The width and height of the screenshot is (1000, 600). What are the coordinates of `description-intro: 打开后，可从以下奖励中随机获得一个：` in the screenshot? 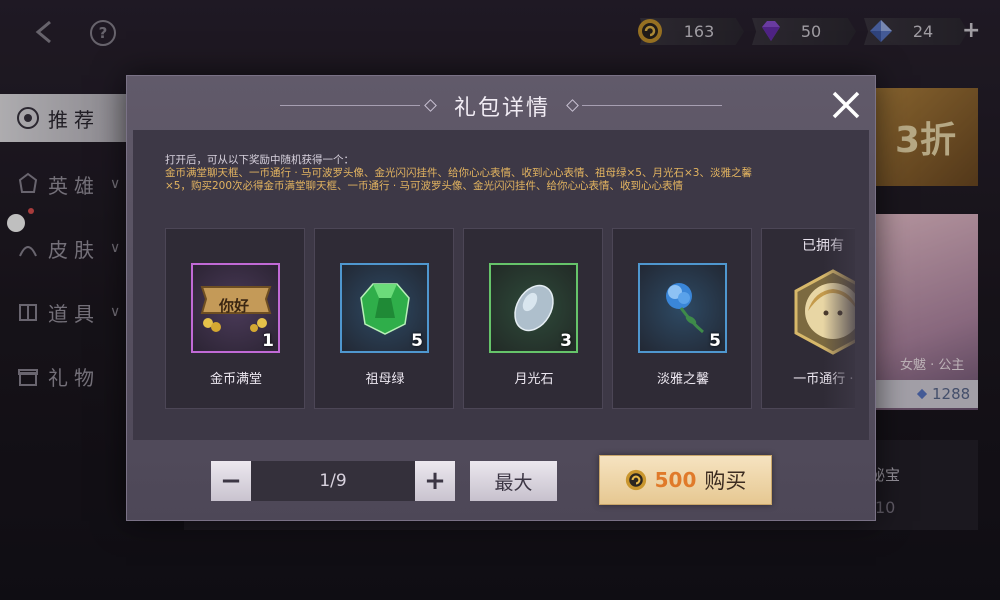 It's located at (259, 160).